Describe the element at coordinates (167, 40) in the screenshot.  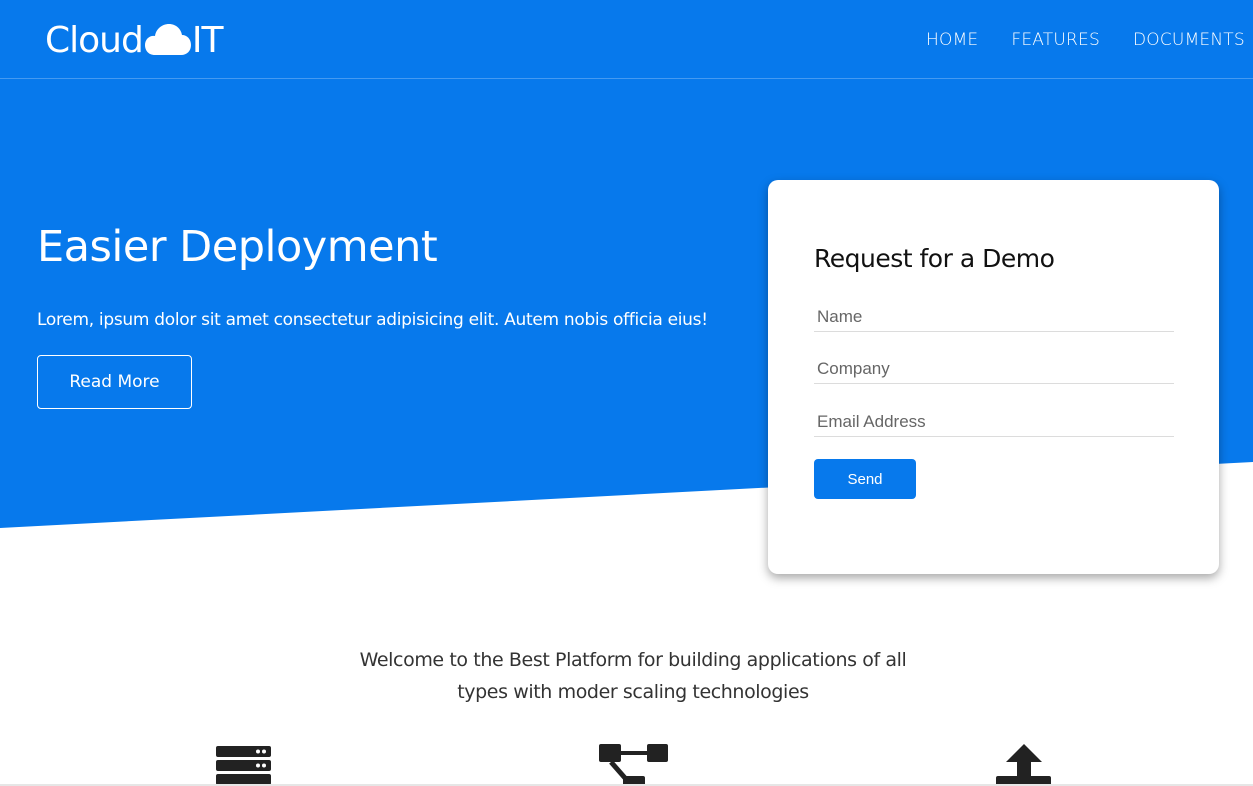
I see `cloud-icon` at that location.